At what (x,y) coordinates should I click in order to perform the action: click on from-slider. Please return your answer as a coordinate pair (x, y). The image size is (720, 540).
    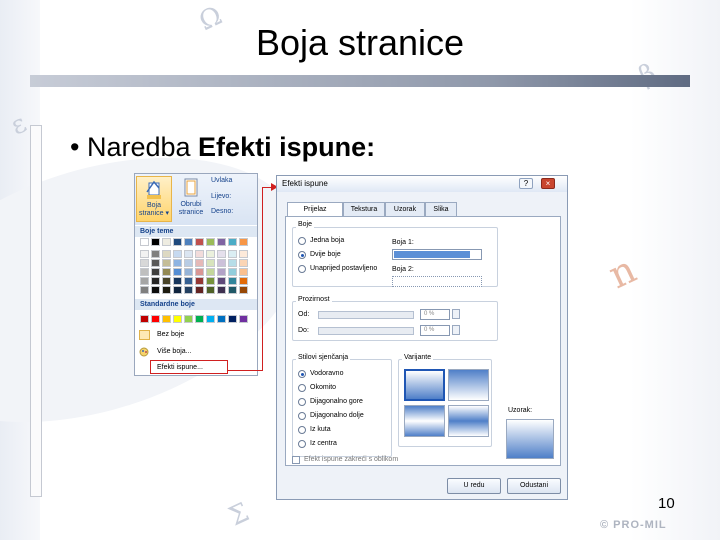
    Looking at the image, I should click on (366, 315).